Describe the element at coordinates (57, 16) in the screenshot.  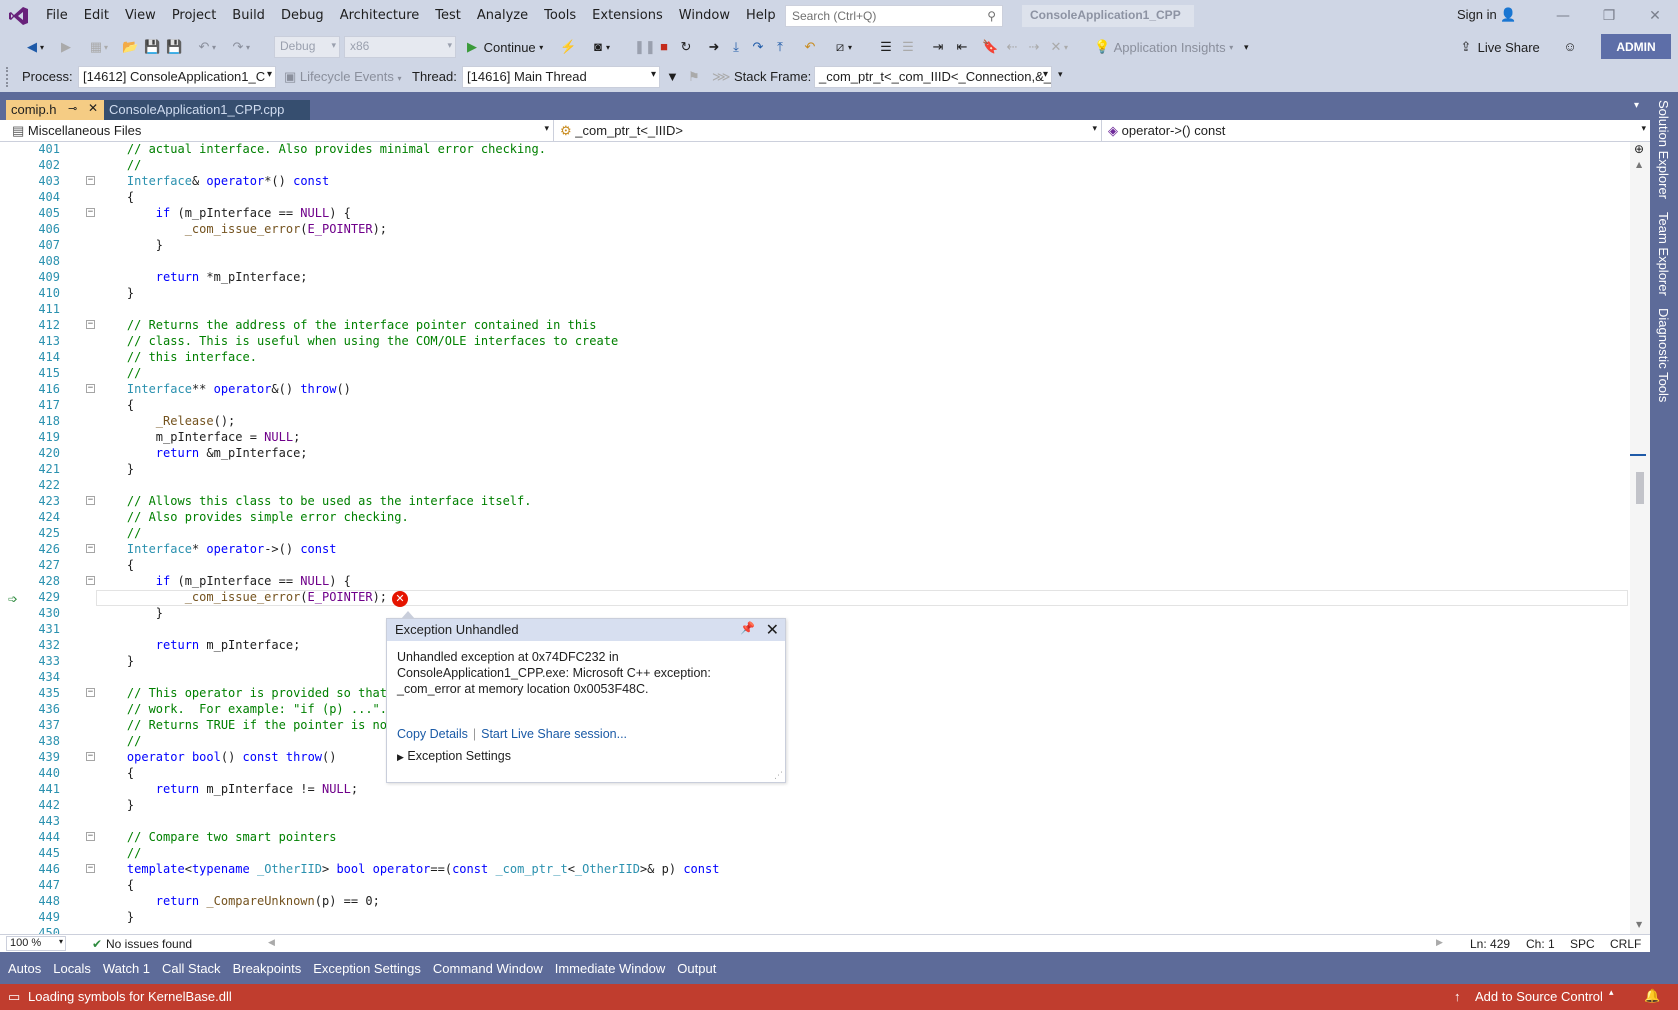
I see `menu-file: File` at that location.